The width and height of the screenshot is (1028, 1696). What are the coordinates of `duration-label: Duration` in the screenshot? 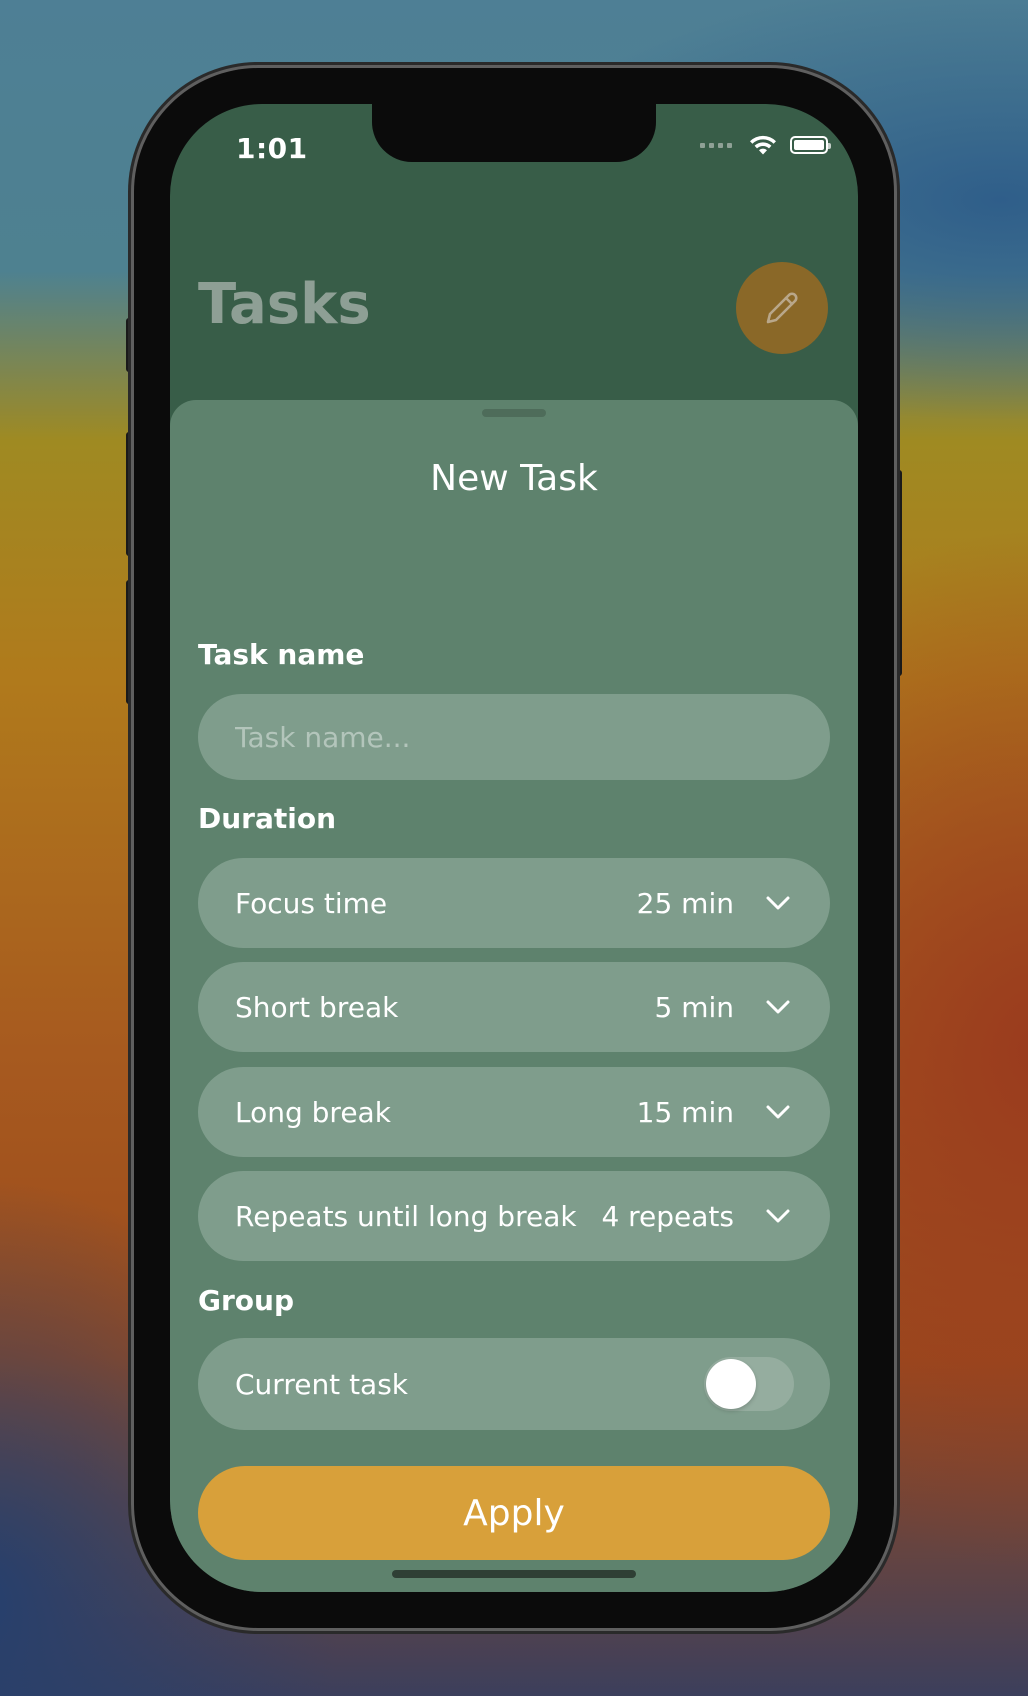 It's located at (267, 818).